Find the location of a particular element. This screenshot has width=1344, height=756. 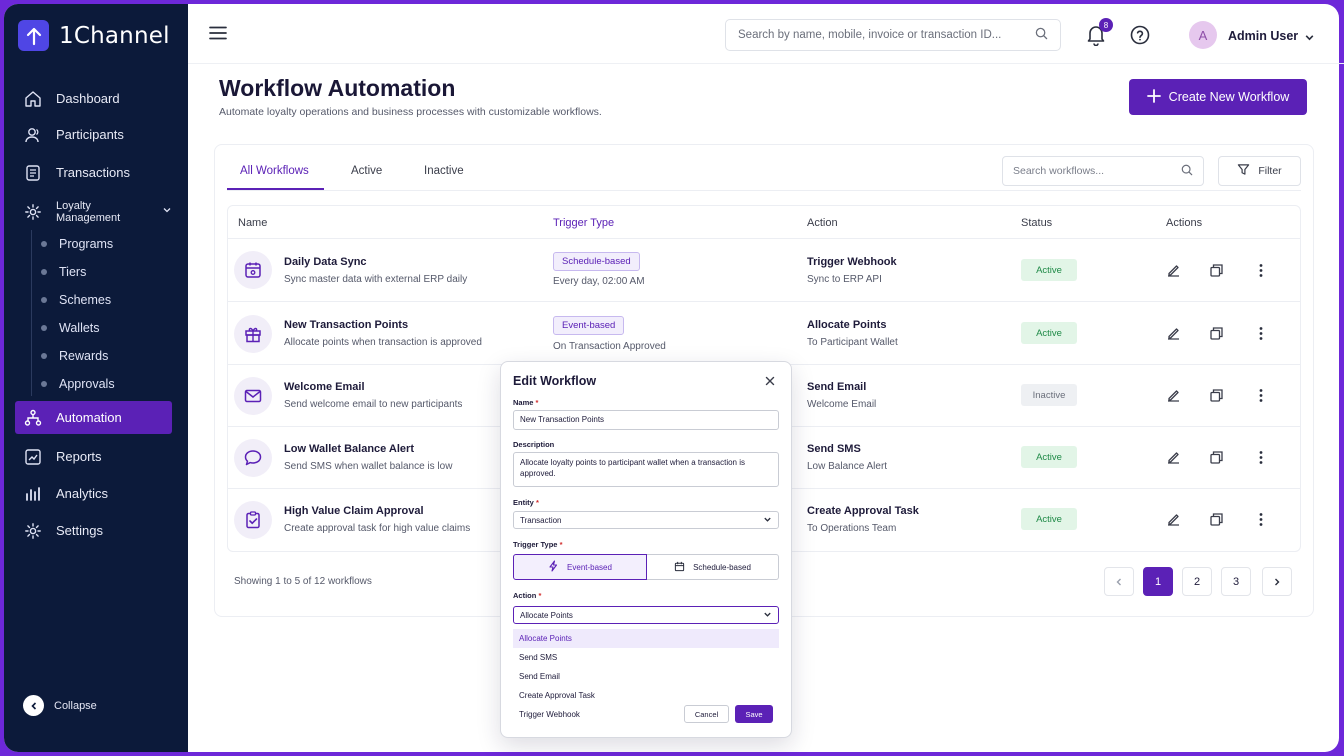

dropdown-option: Trigger Webhook is located at coordinates (593, 714).